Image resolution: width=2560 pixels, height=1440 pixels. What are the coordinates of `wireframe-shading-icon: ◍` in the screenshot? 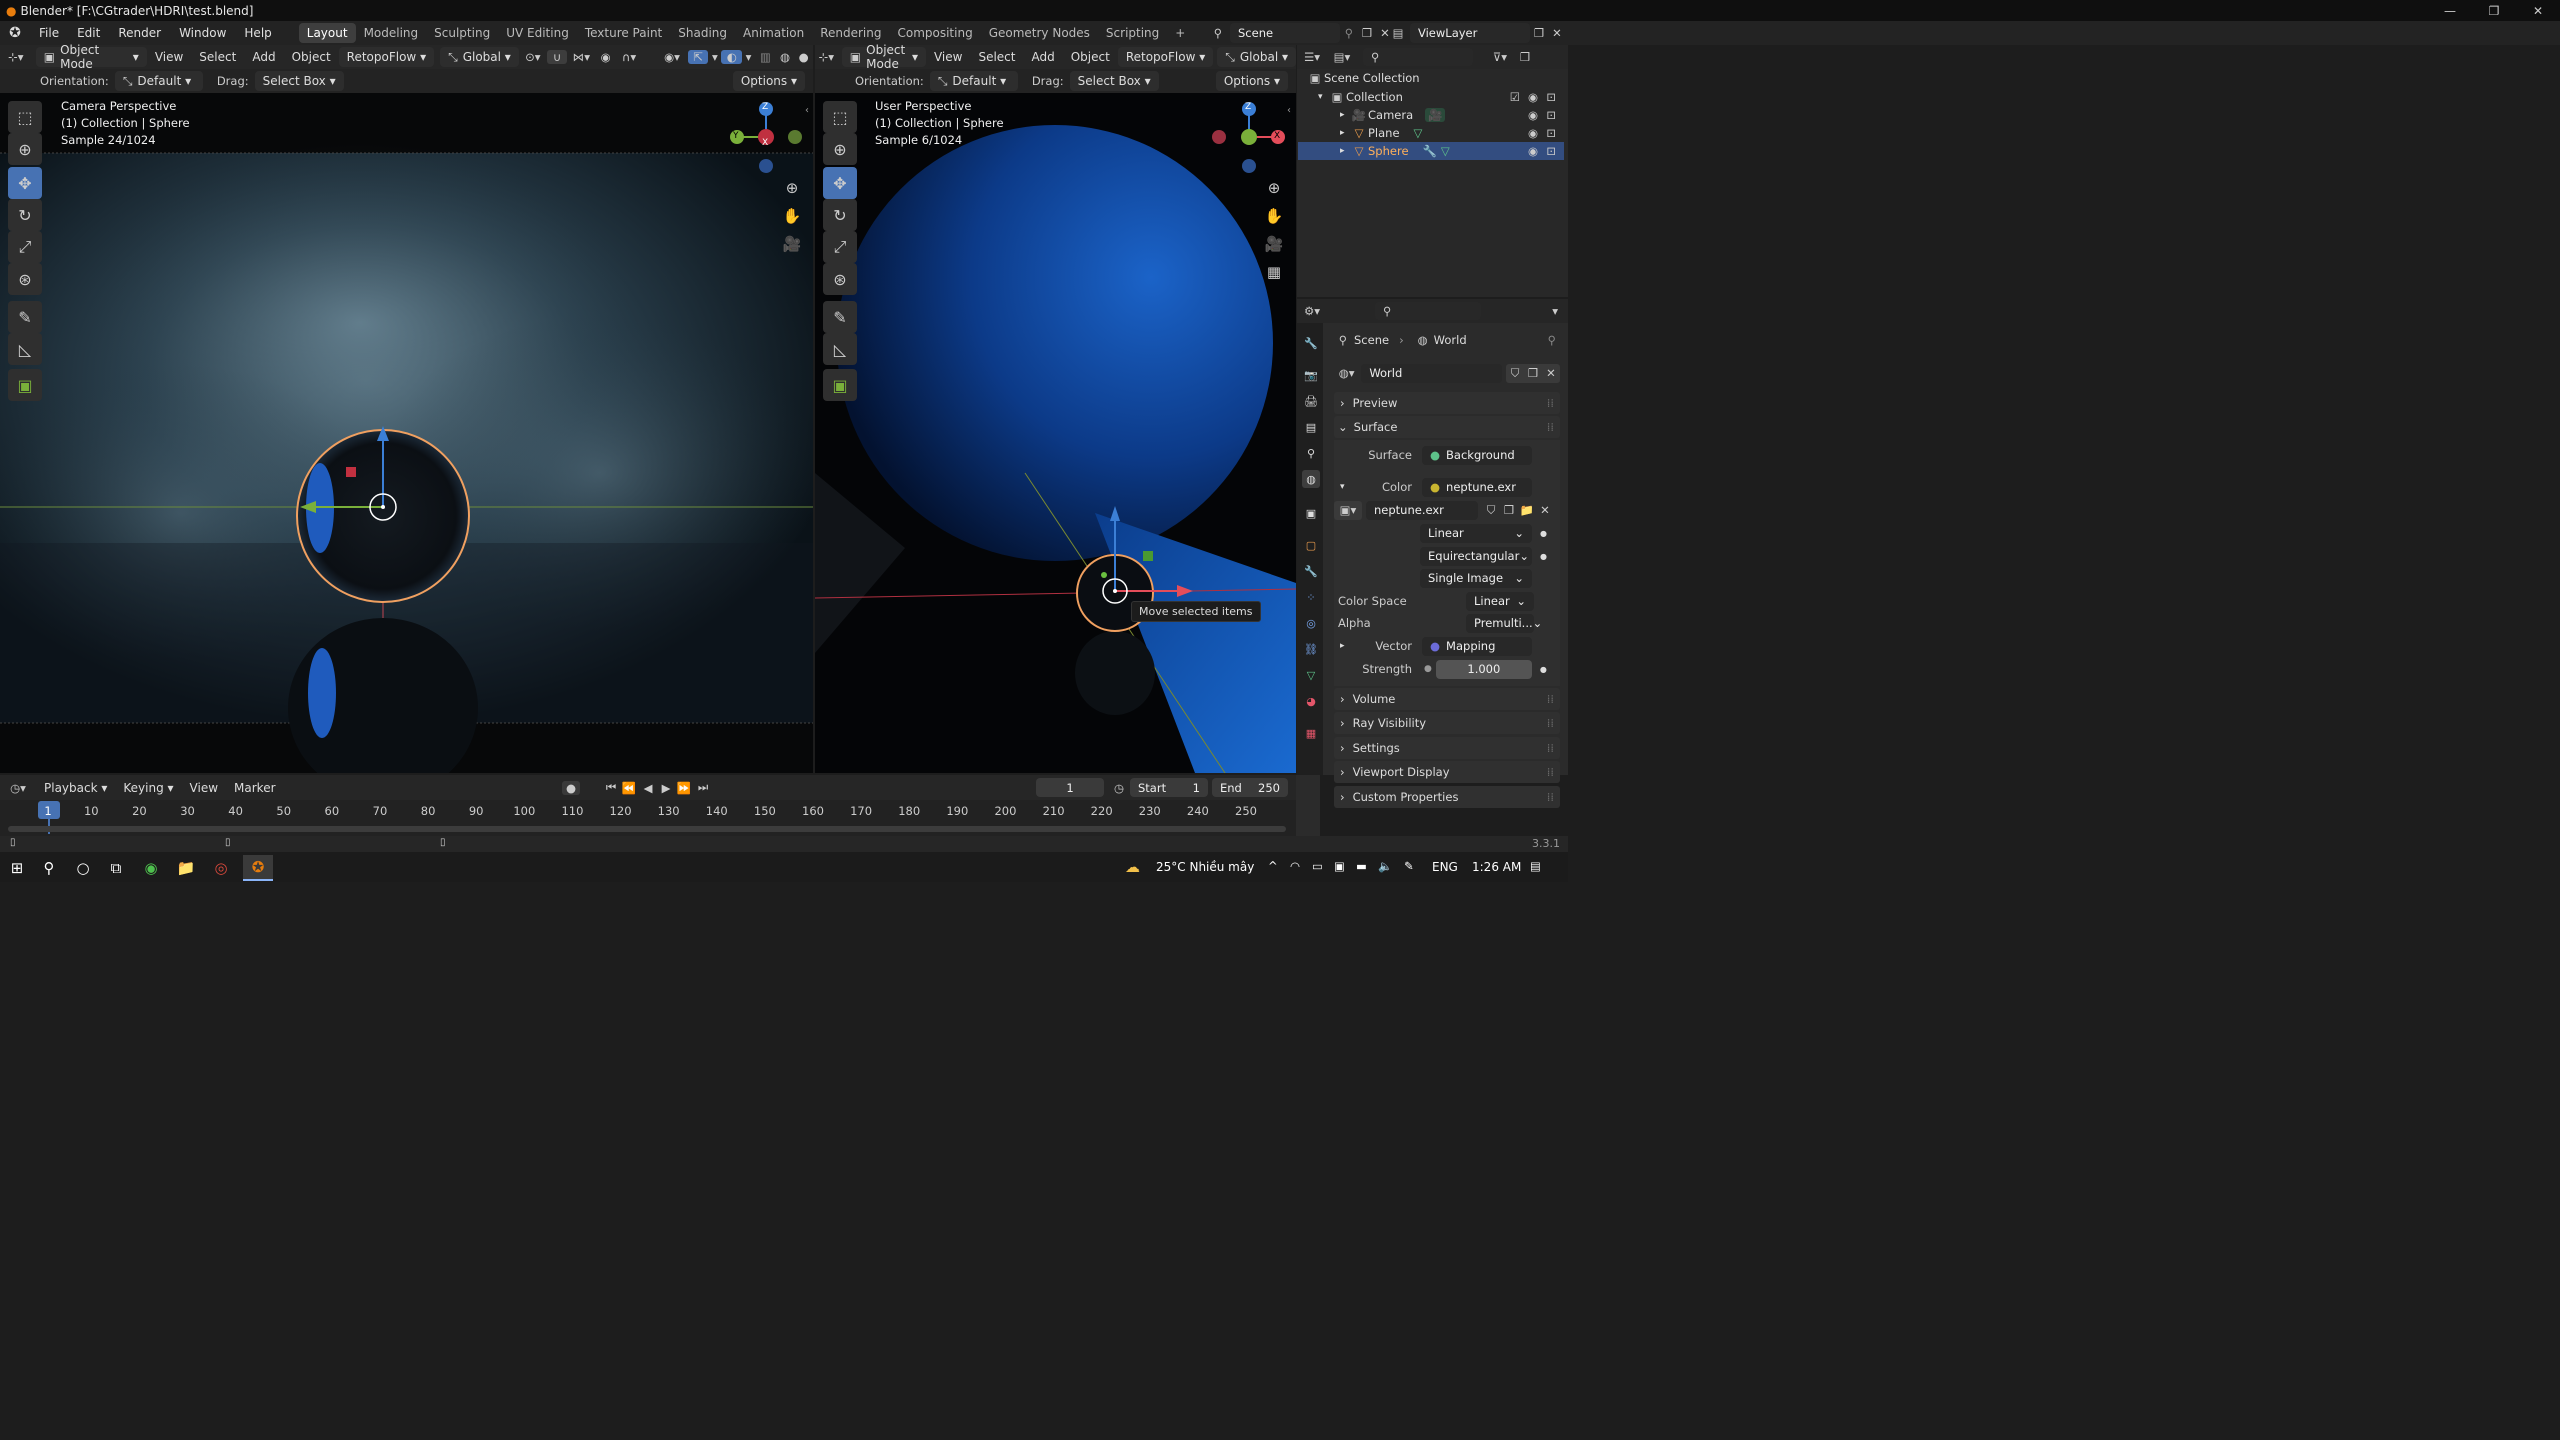 It's located at (785, 57).